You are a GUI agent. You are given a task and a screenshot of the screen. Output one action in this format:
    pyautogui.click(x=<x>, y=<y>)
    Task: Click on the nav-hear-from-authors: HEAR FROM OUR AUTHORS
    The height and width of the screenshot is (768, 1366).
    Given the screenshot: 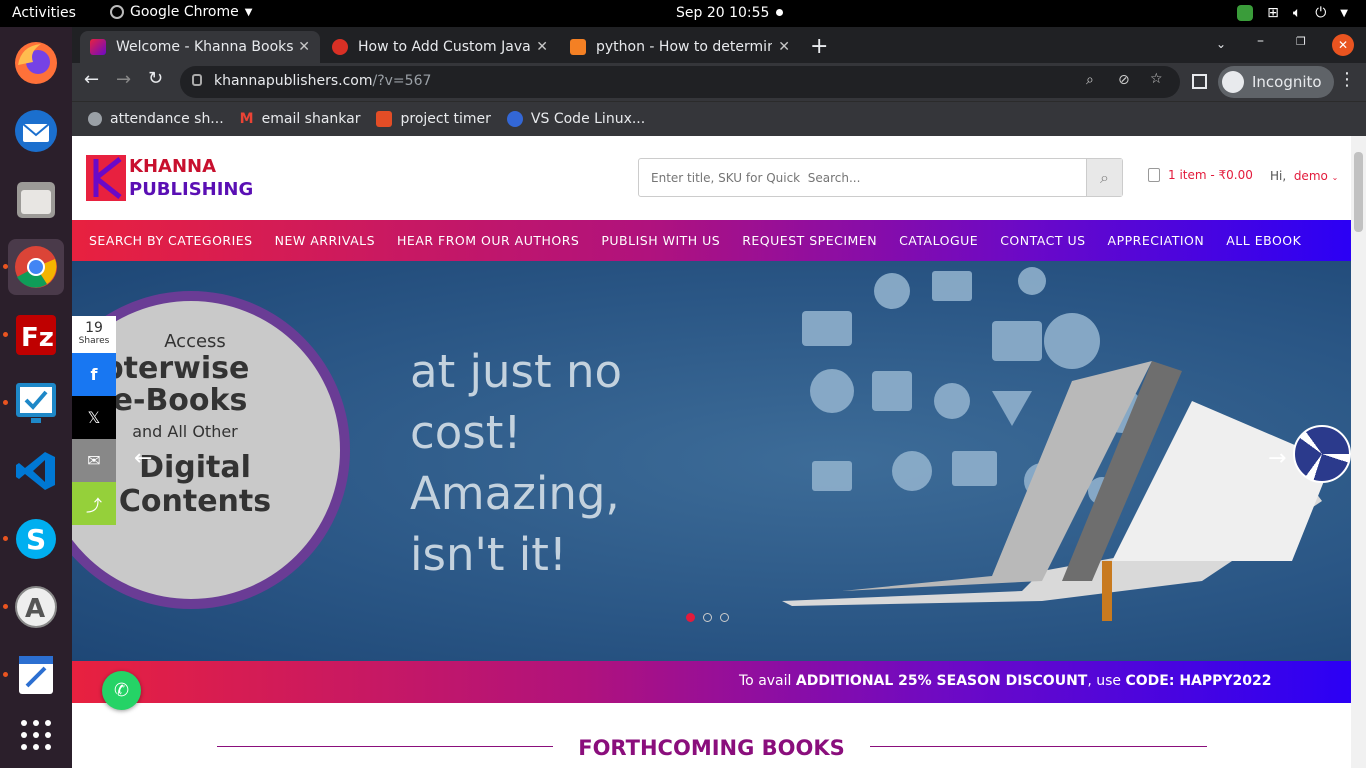 What is the action you would take?
    pyautogui.click(x=488, y=240)
    